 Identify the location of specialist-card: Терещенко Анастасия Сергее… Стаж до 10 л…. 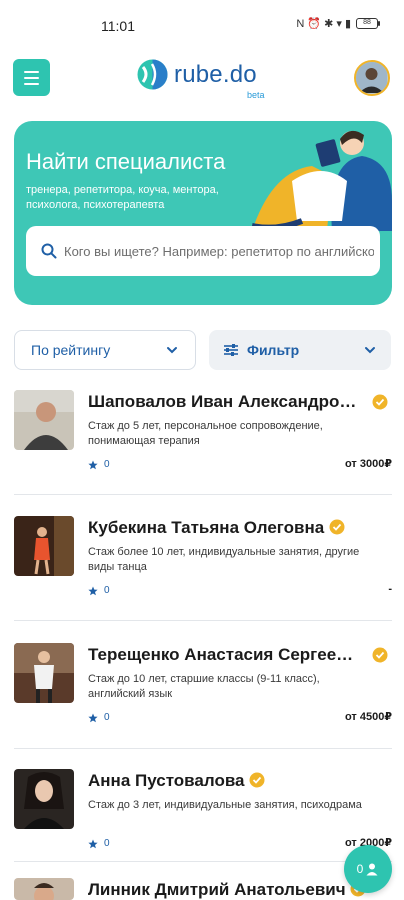
(203, 688).